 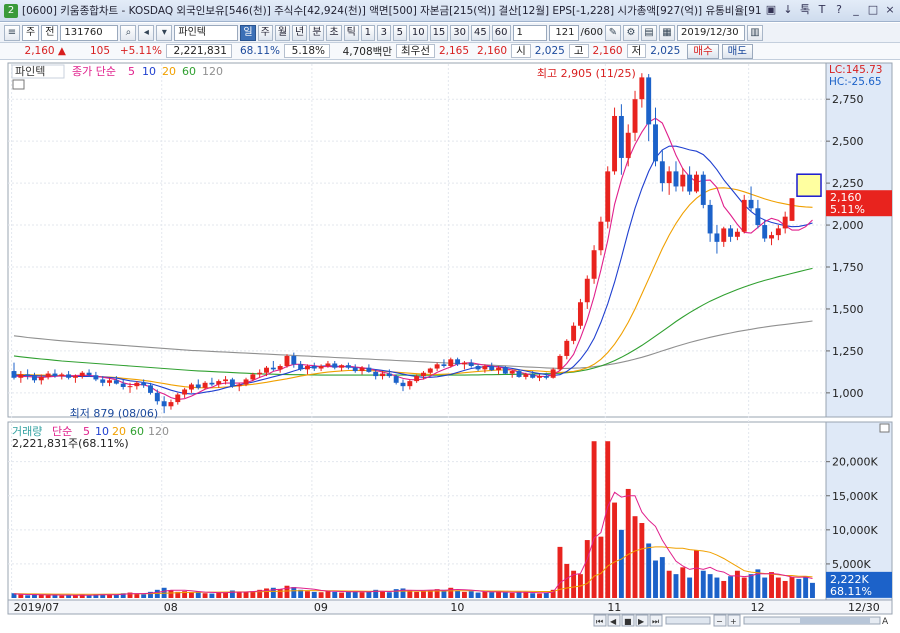 I want to click on price-tick-label: 1,000, so click(x=848, y=393).